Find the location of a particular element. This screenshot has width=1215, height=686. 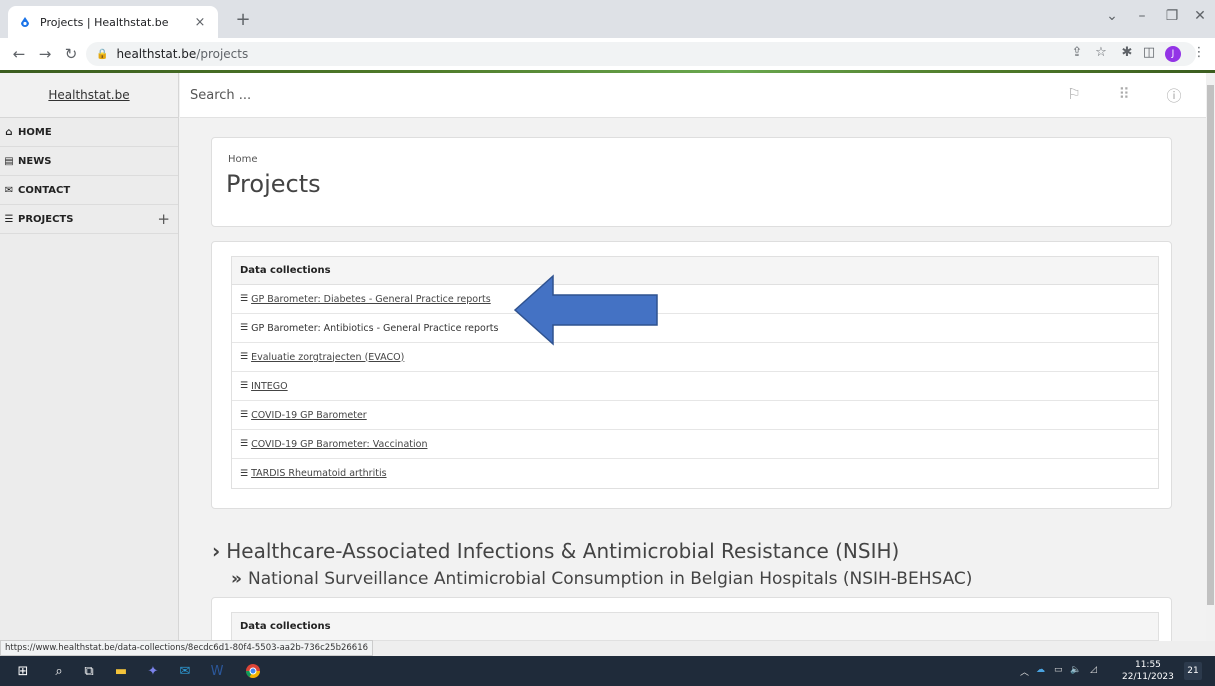

new-tab-button: + is located at coordinates (243, 19).